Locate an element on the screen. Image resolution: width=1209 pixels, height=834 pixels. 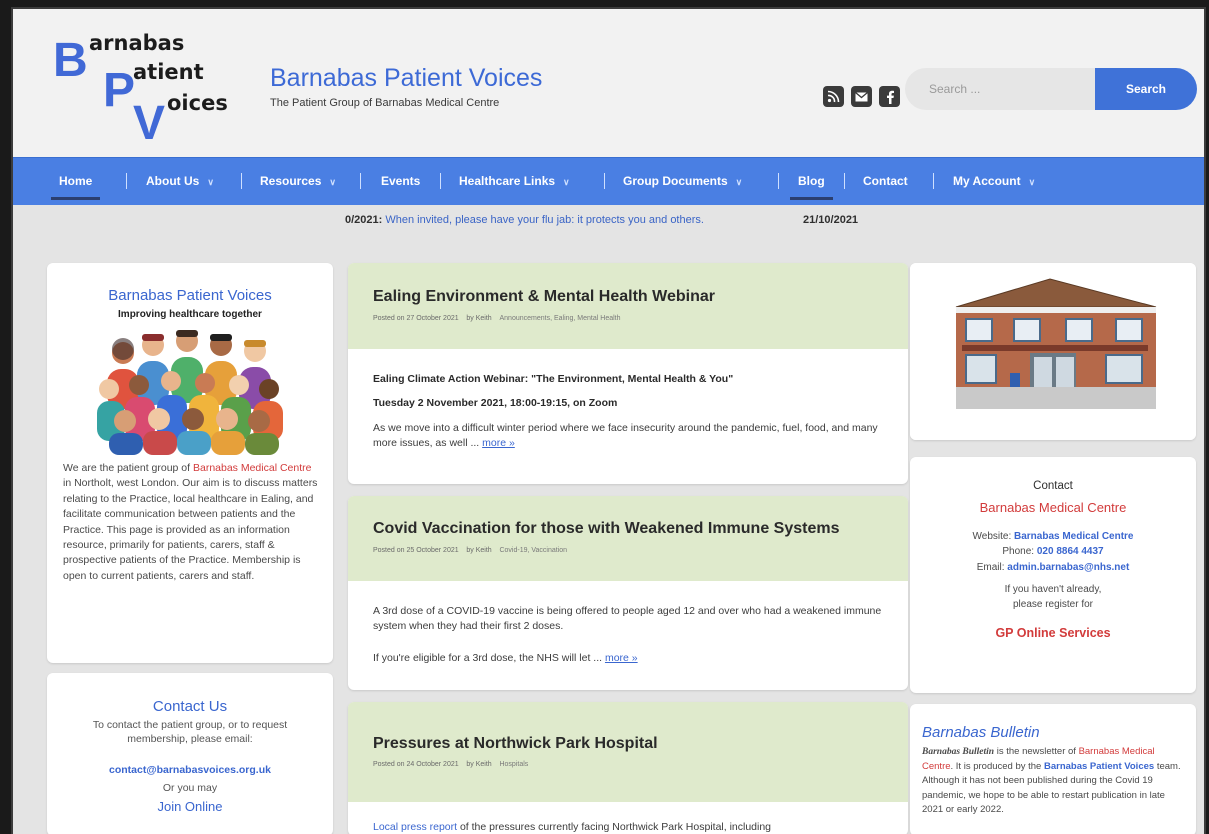
bulletin-name: Barnabas Bulletin is located at coordinates (958, 752).